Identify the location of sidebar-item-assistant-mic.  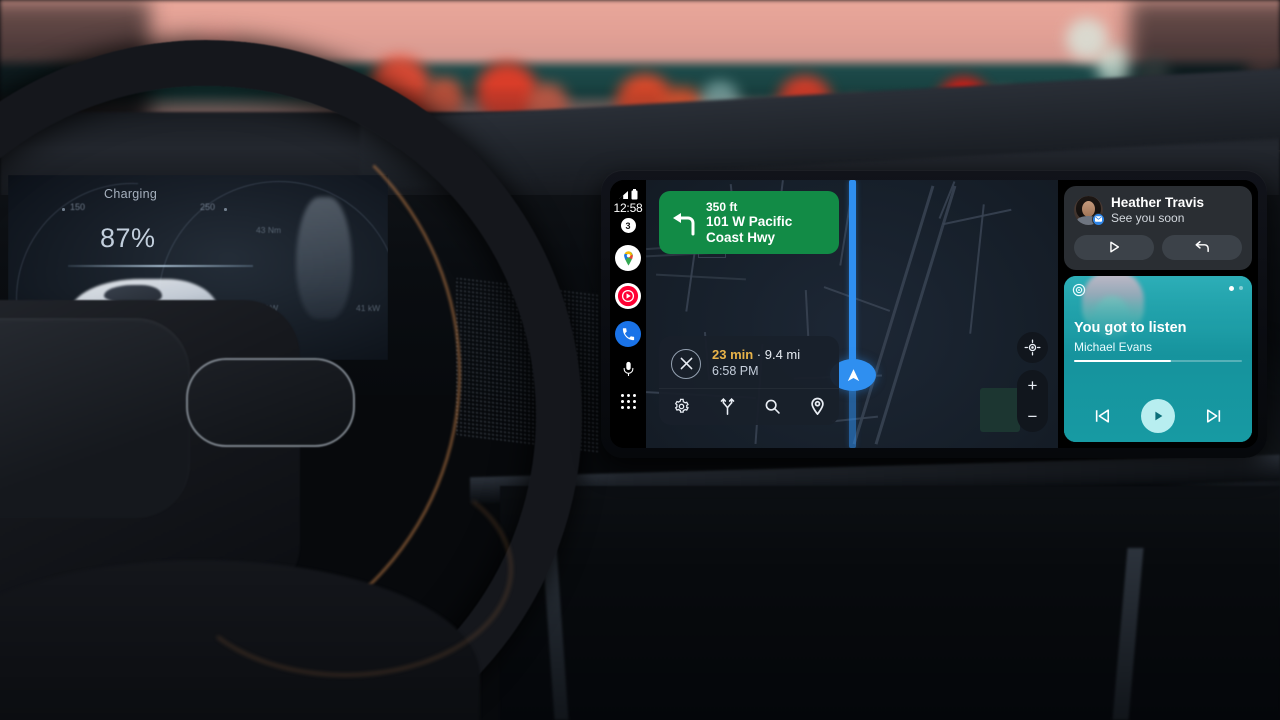
(628, 369).